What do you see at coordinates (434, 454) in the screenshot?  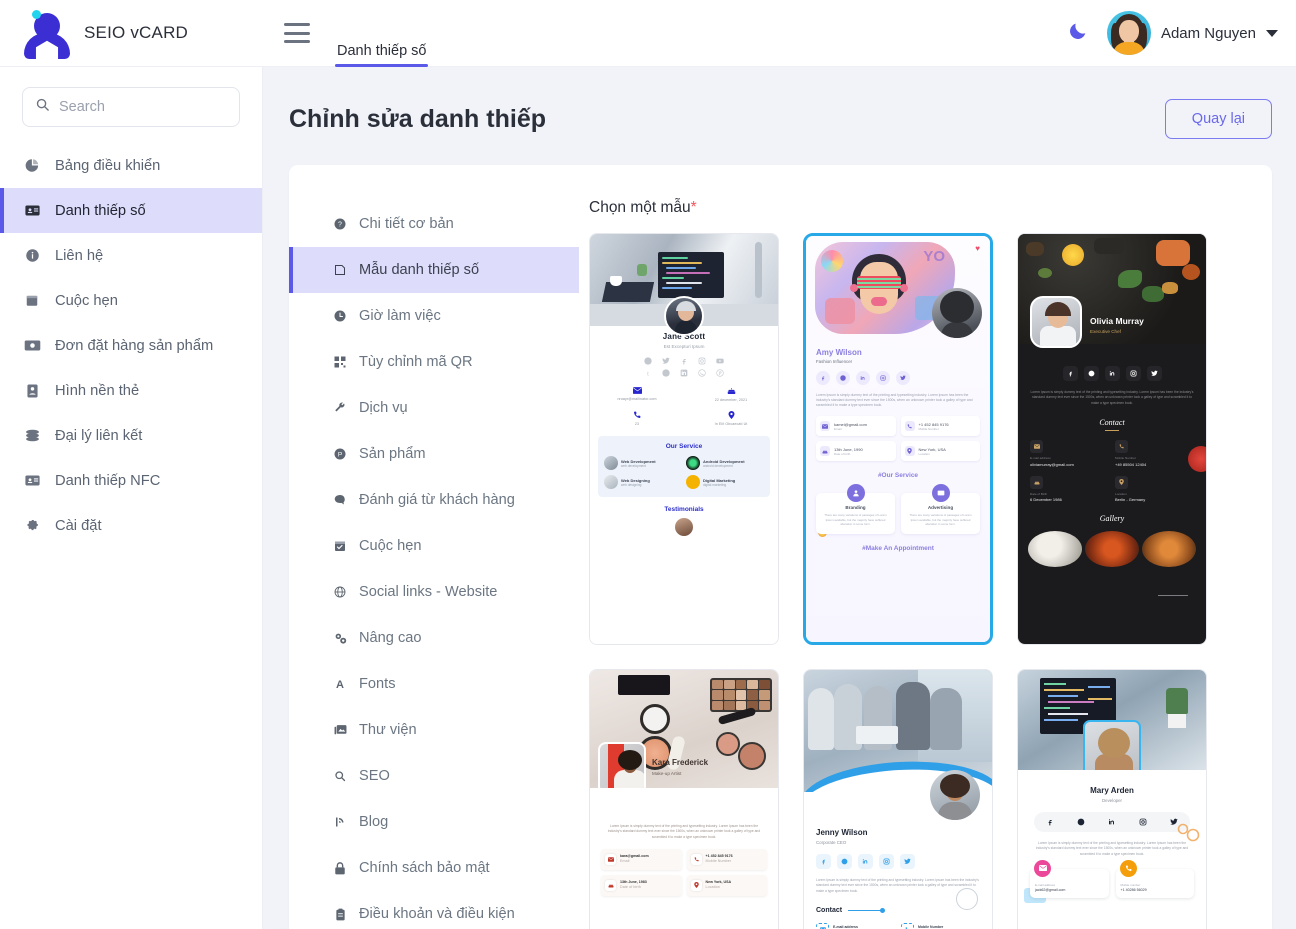 I see `inner-item-san-pham: P Sản phẩm` at bounding box center [434, 454].